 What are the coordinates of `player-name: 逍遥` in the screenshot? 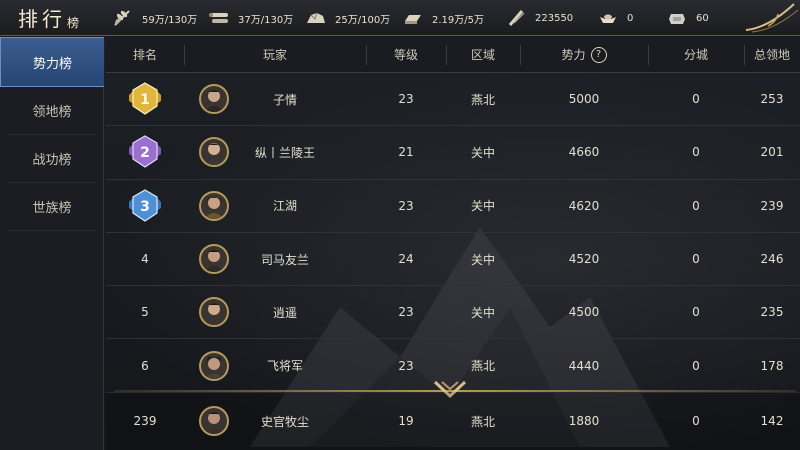 It's located at (284, 312).